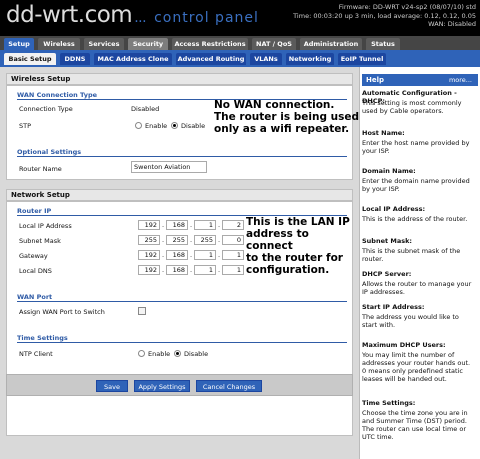 The width and height of the screenshot is (480, 459). I want to click on dns-octet-2: 168, so click(177, 270).